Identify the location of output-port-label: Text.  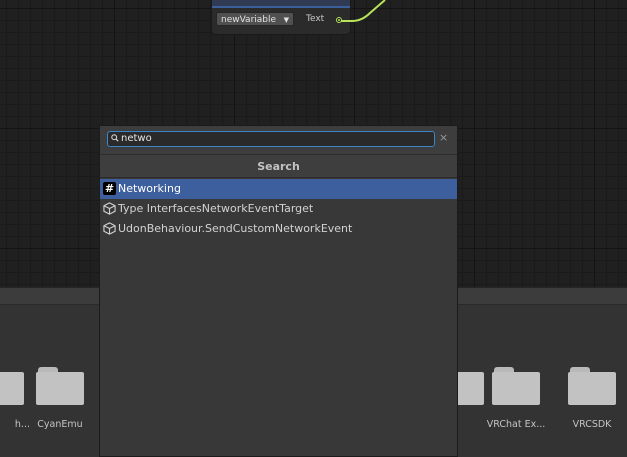
(315, 19).